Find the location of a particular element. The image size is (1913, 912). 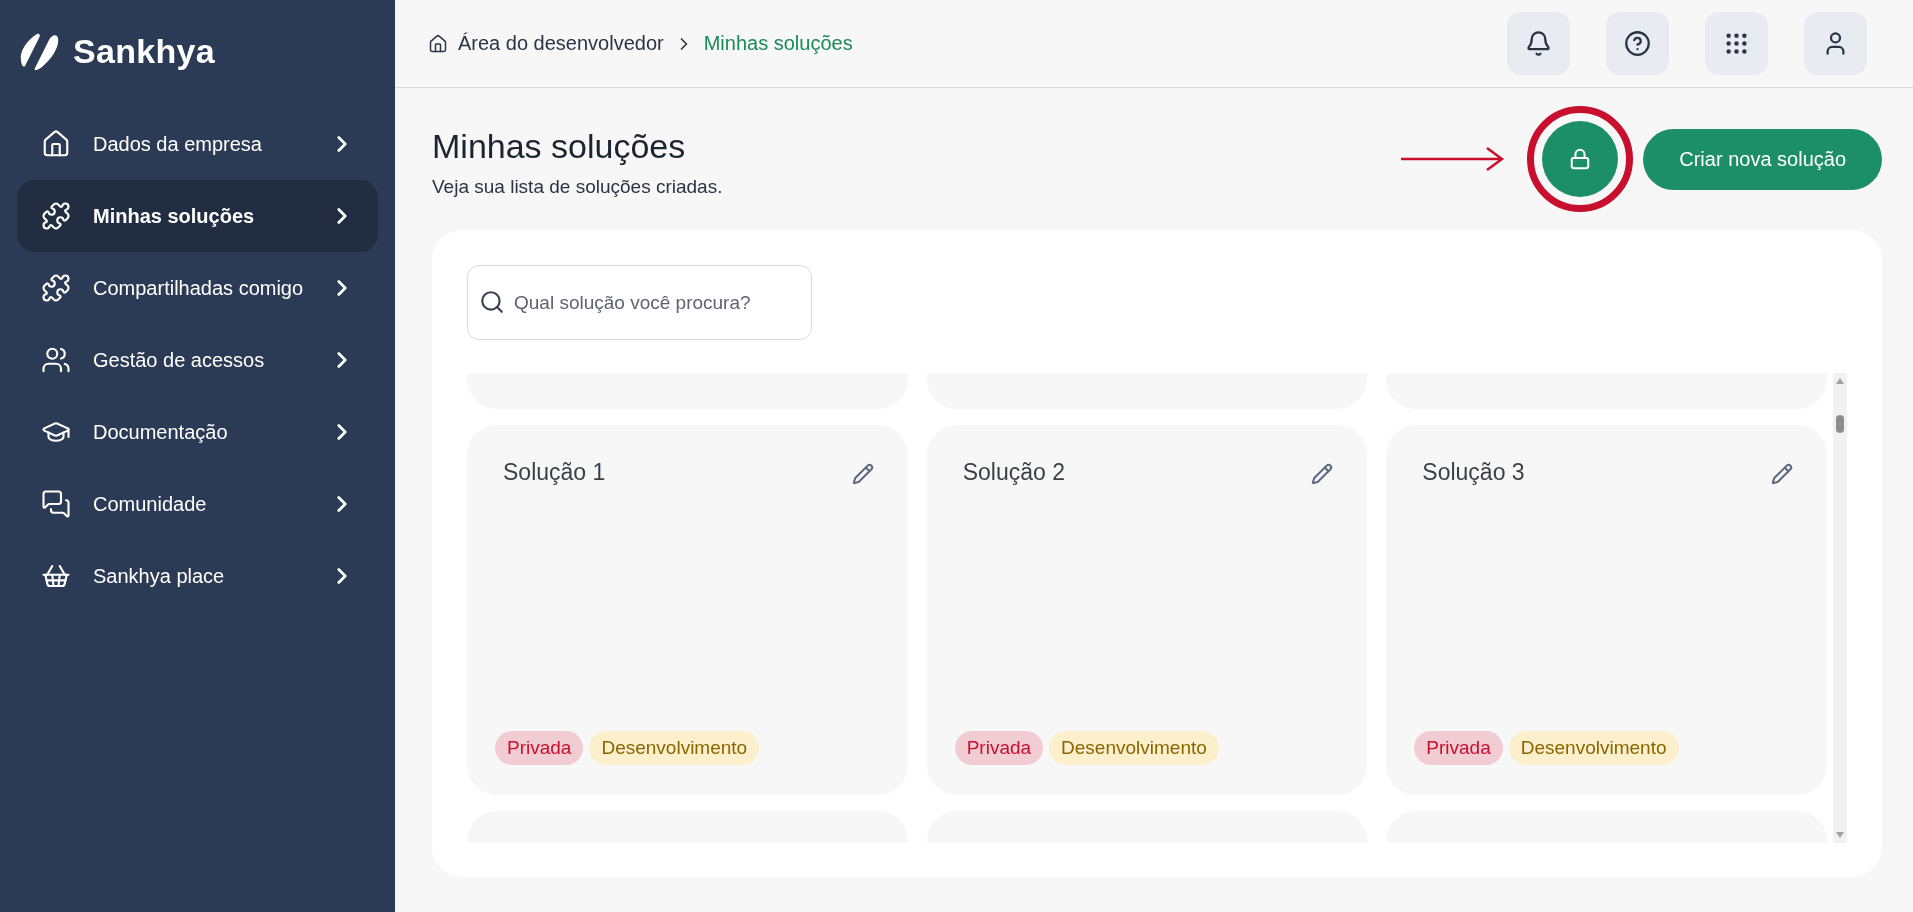

lock-button is located at coordinates (1580, 159).